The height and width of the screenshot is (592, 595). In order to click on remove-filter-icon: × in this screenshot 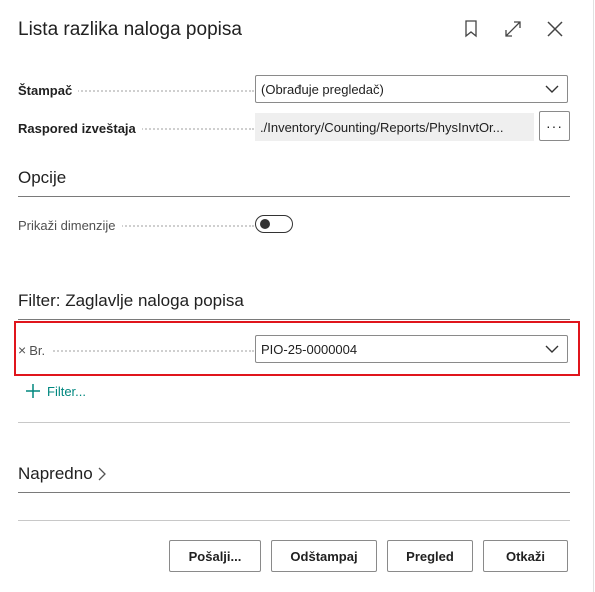, I will do `click(22, 350)`.